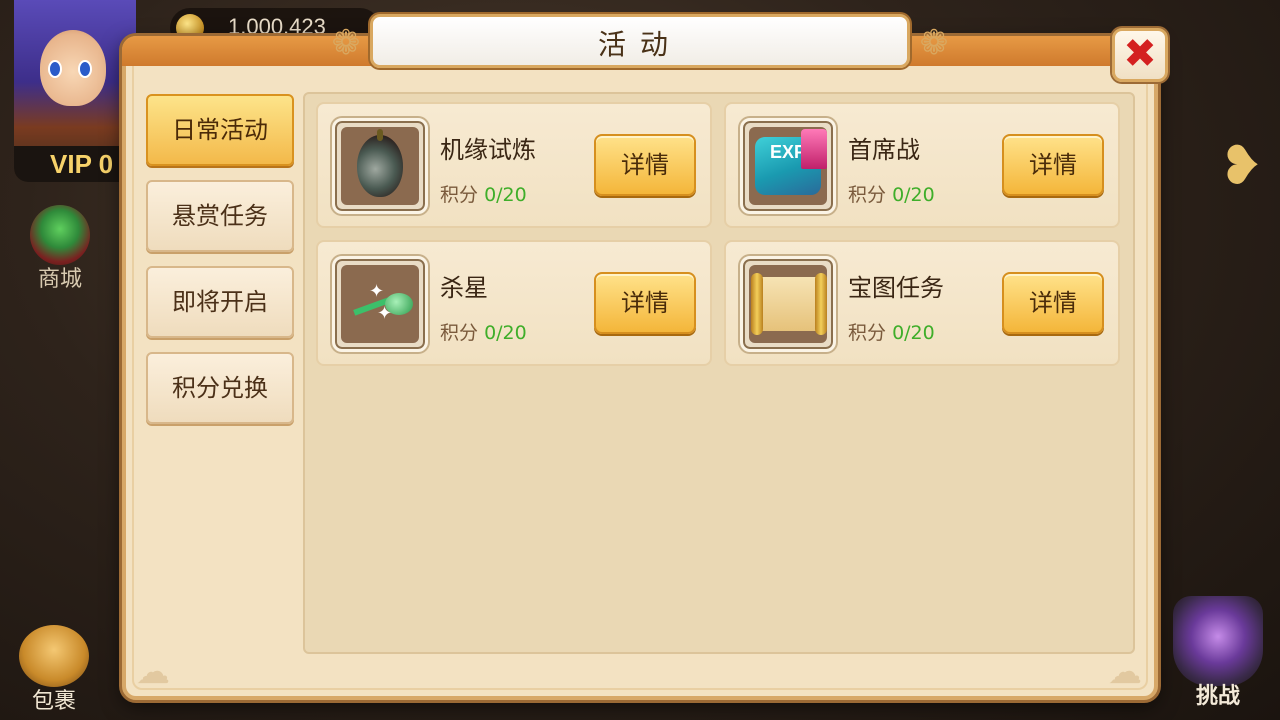 Image resolution: width=1280 pixels, height=720 pixels. I want to click on activity-icon-frame: EXP, so click(788, 166).